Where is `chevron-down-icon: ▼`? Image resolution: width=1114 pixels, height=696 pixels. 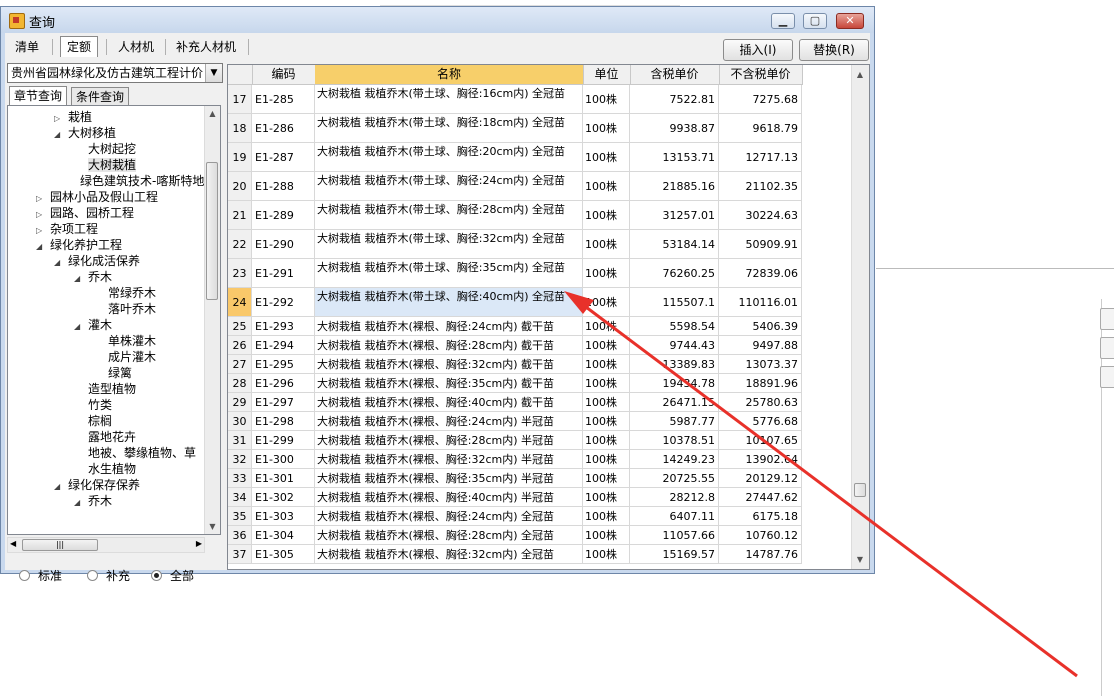 chevron-down-icon: ▼ is located at coordinates (213, 73).